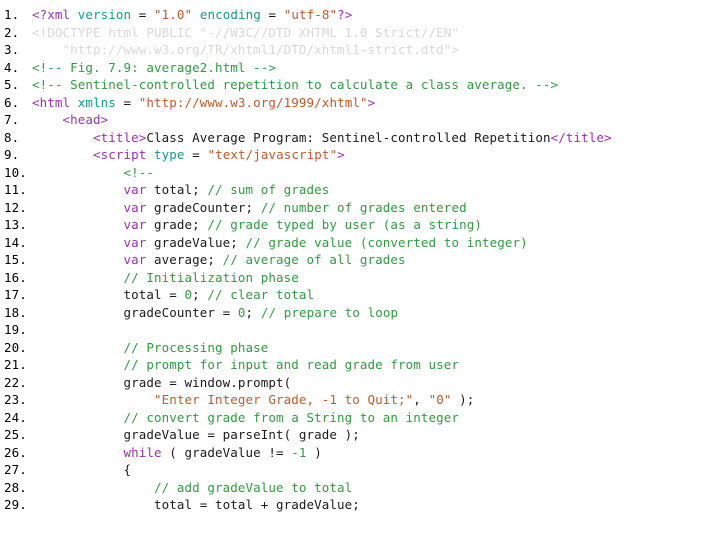  What do you see at coordinates (15, 417) in the screenshot?
I see `line-number: 24.` at bounding box center [15, 417].